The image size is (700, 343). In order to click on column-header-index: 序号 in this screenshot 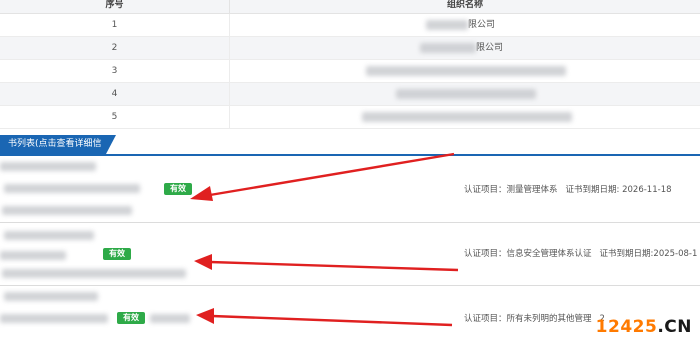, I will do `click(115, 6)`.